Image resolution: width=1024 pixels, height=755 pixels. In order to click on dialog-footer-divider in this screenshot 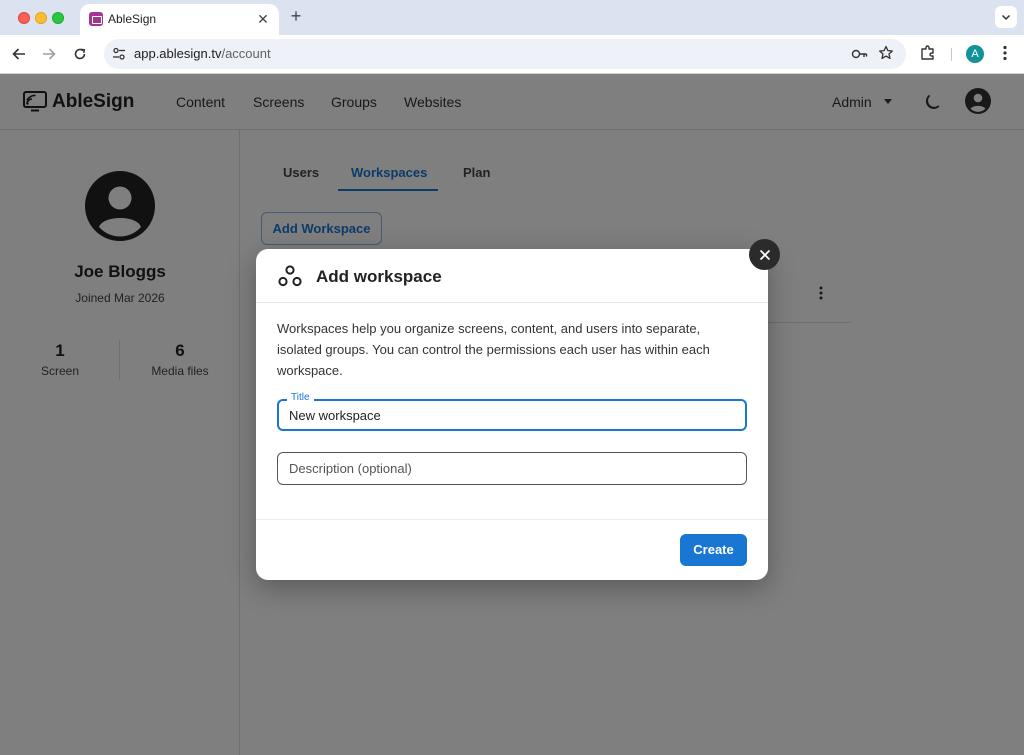, I will do `click(512, 519)`.